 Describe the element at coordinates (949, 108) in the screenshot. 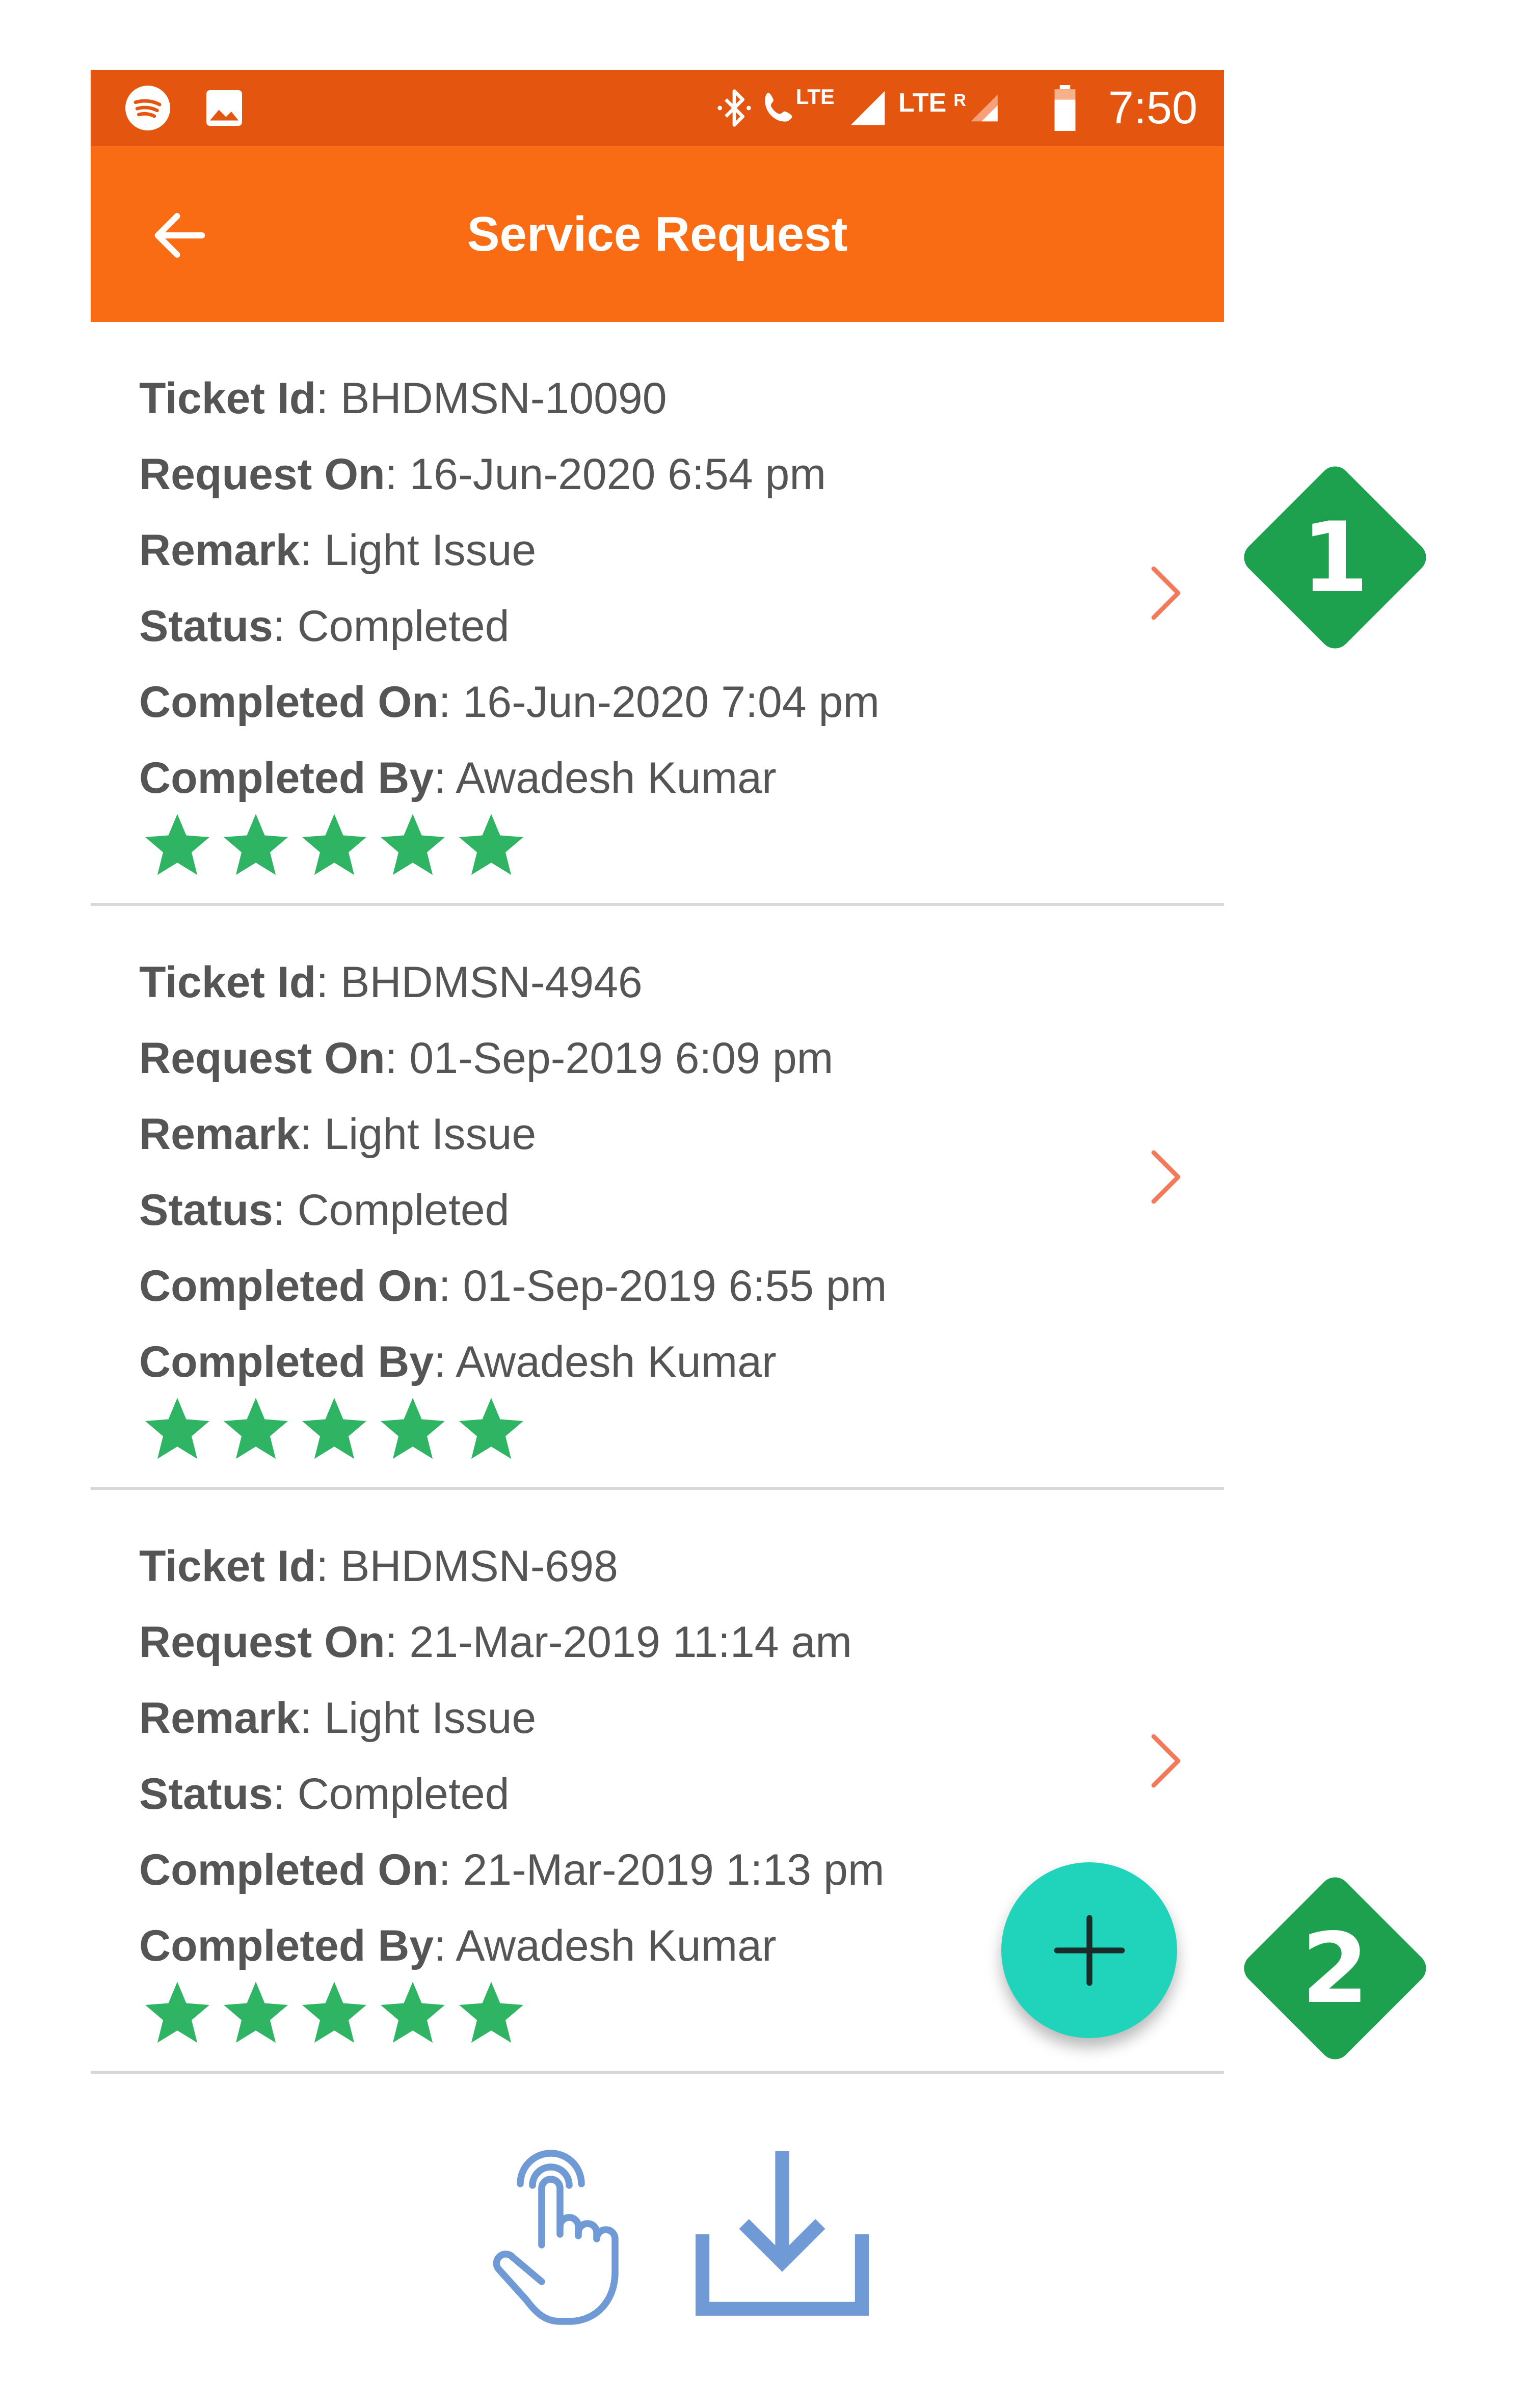

I see `signal-roaming-icon: LTE R` at that location.